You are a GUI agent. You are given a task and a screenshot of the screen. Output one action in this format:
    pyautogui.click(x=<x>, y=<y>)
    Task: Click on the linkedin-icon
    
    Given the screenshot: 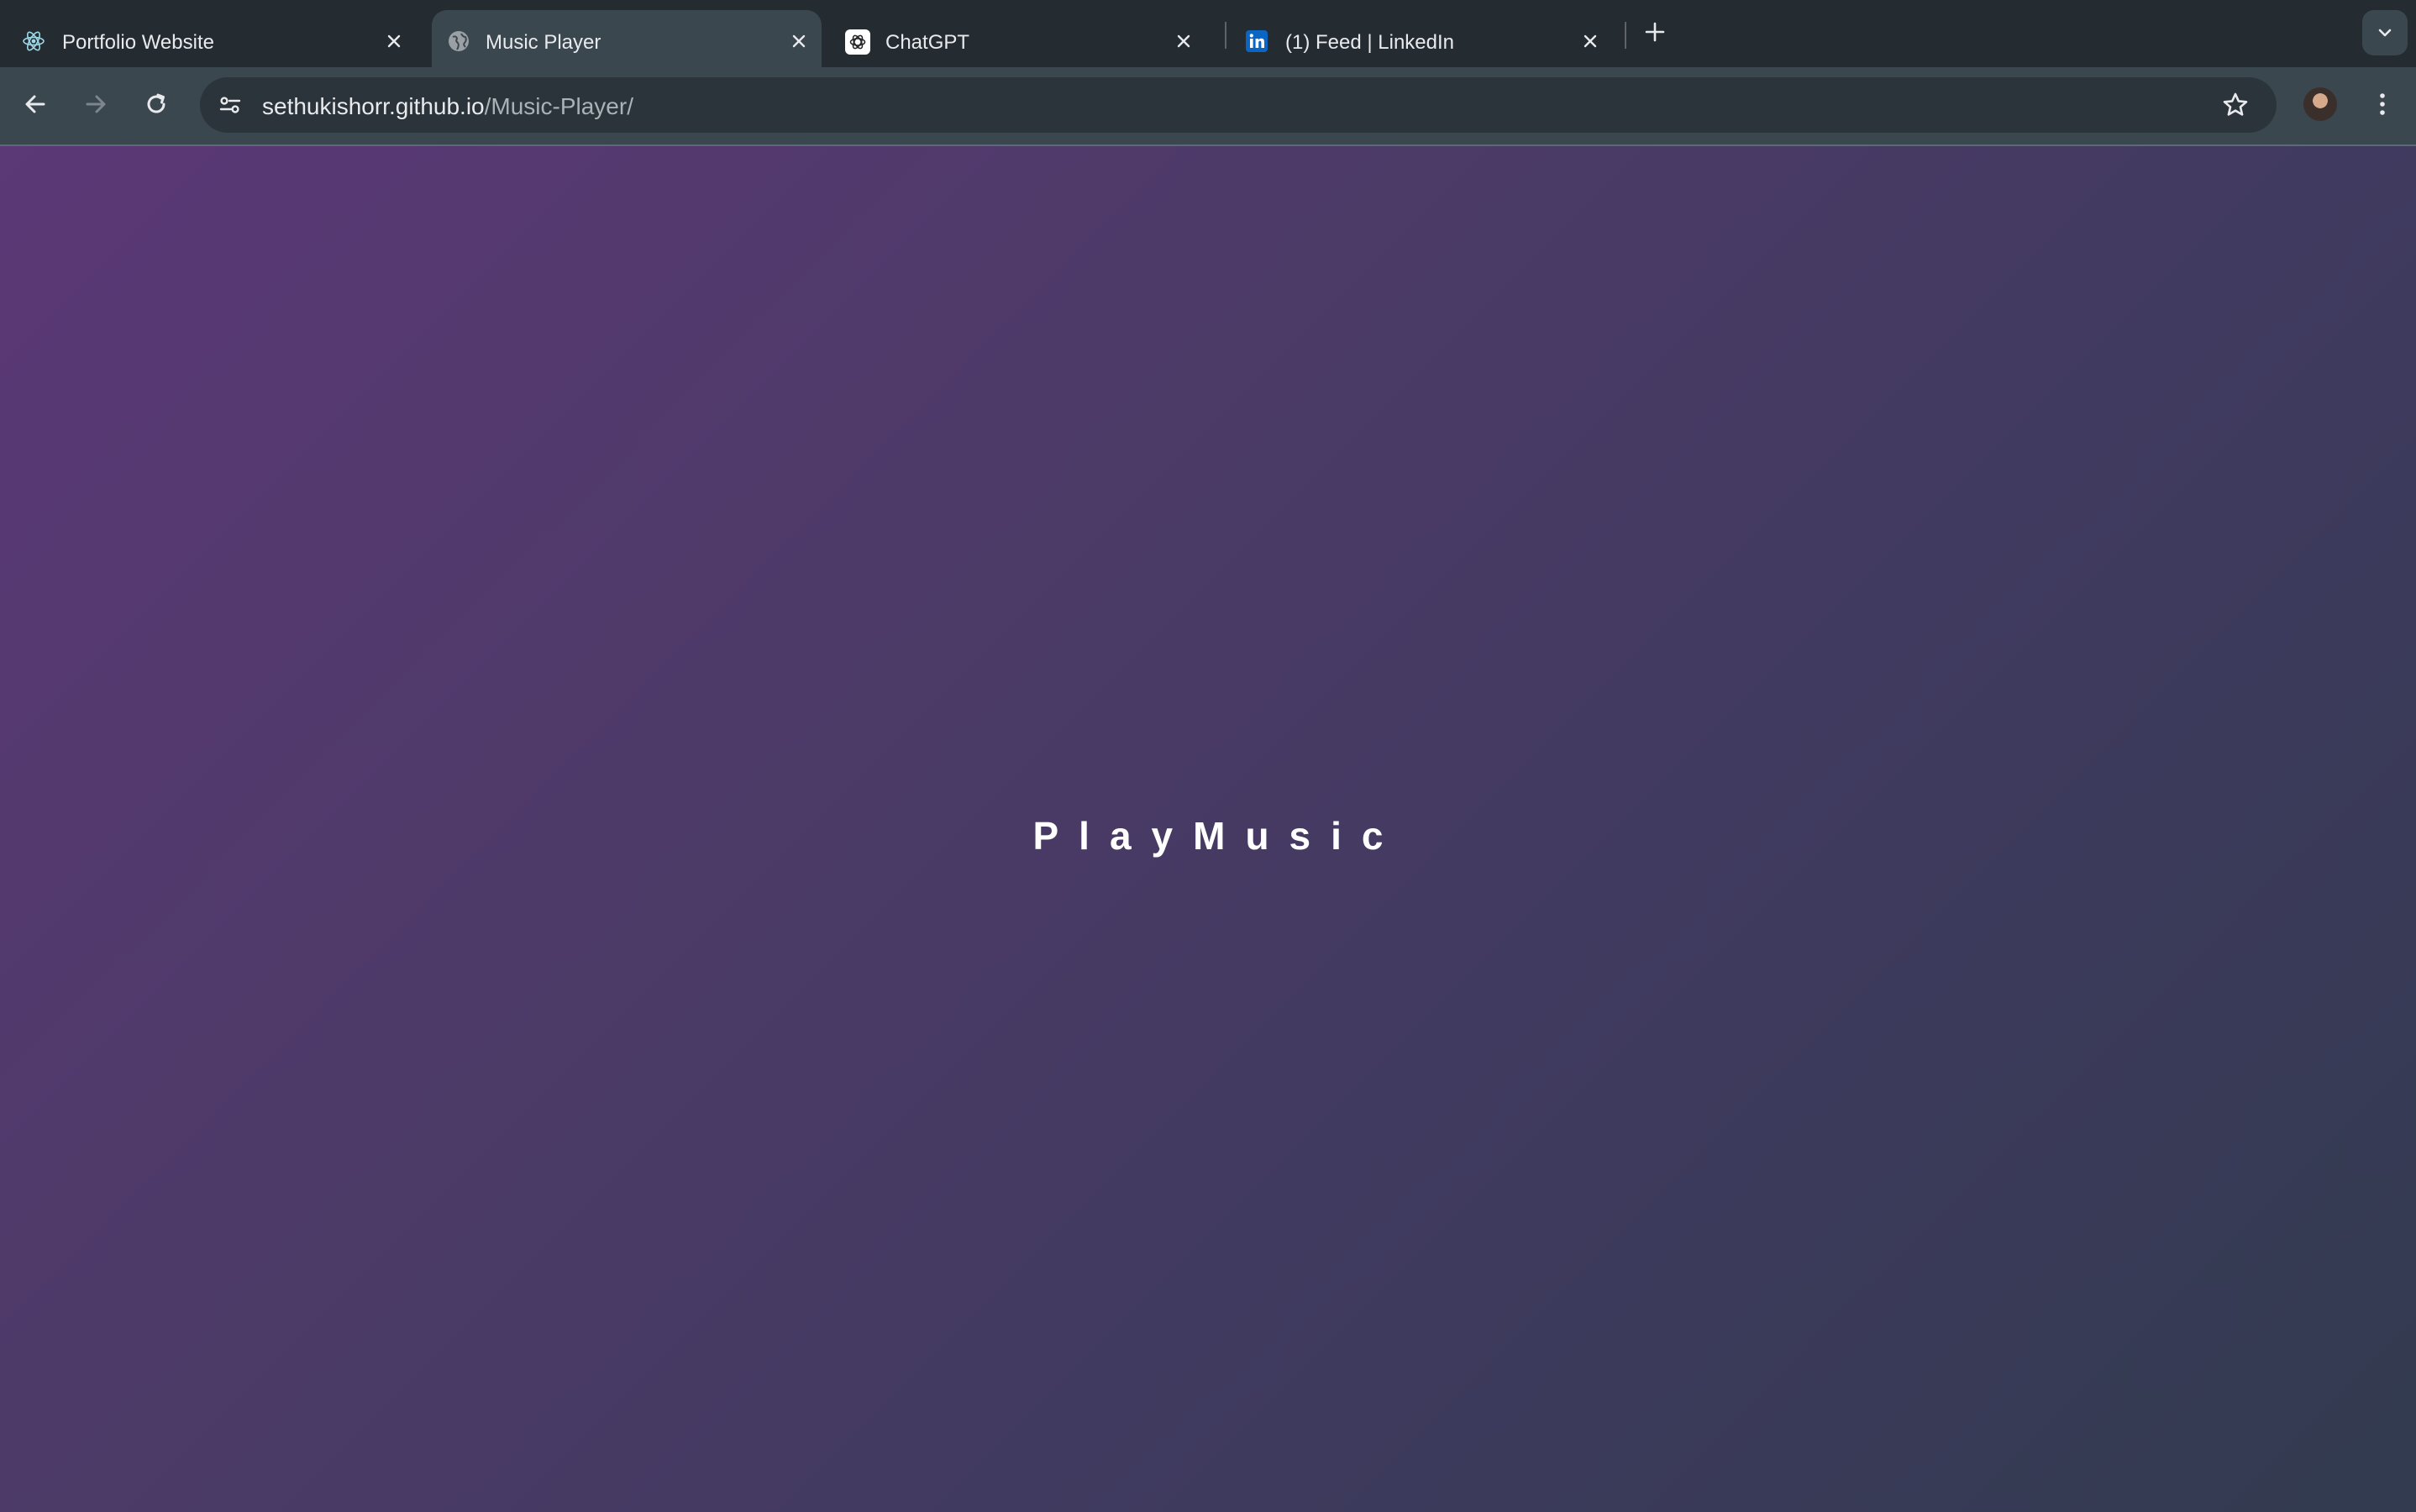 What is the action you would take?
    pyautogui.click(x=1256, y=41)
    